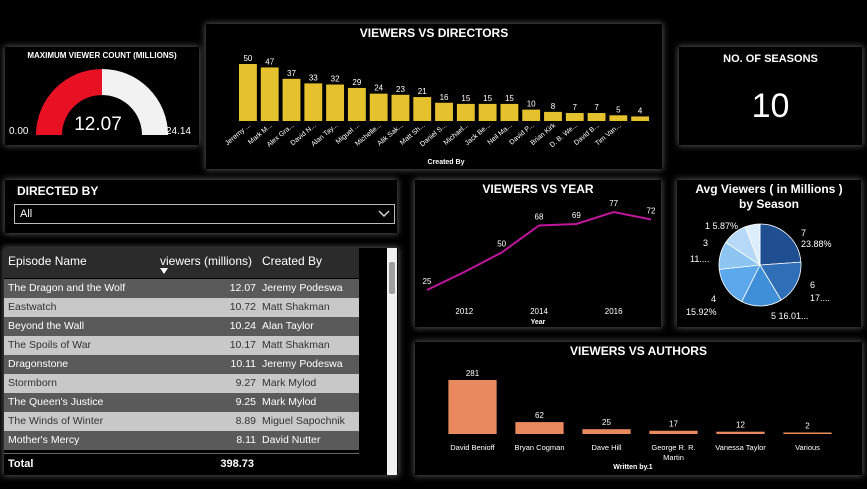  I want to click on column-header-created-by: Created By, so click(292, 261).